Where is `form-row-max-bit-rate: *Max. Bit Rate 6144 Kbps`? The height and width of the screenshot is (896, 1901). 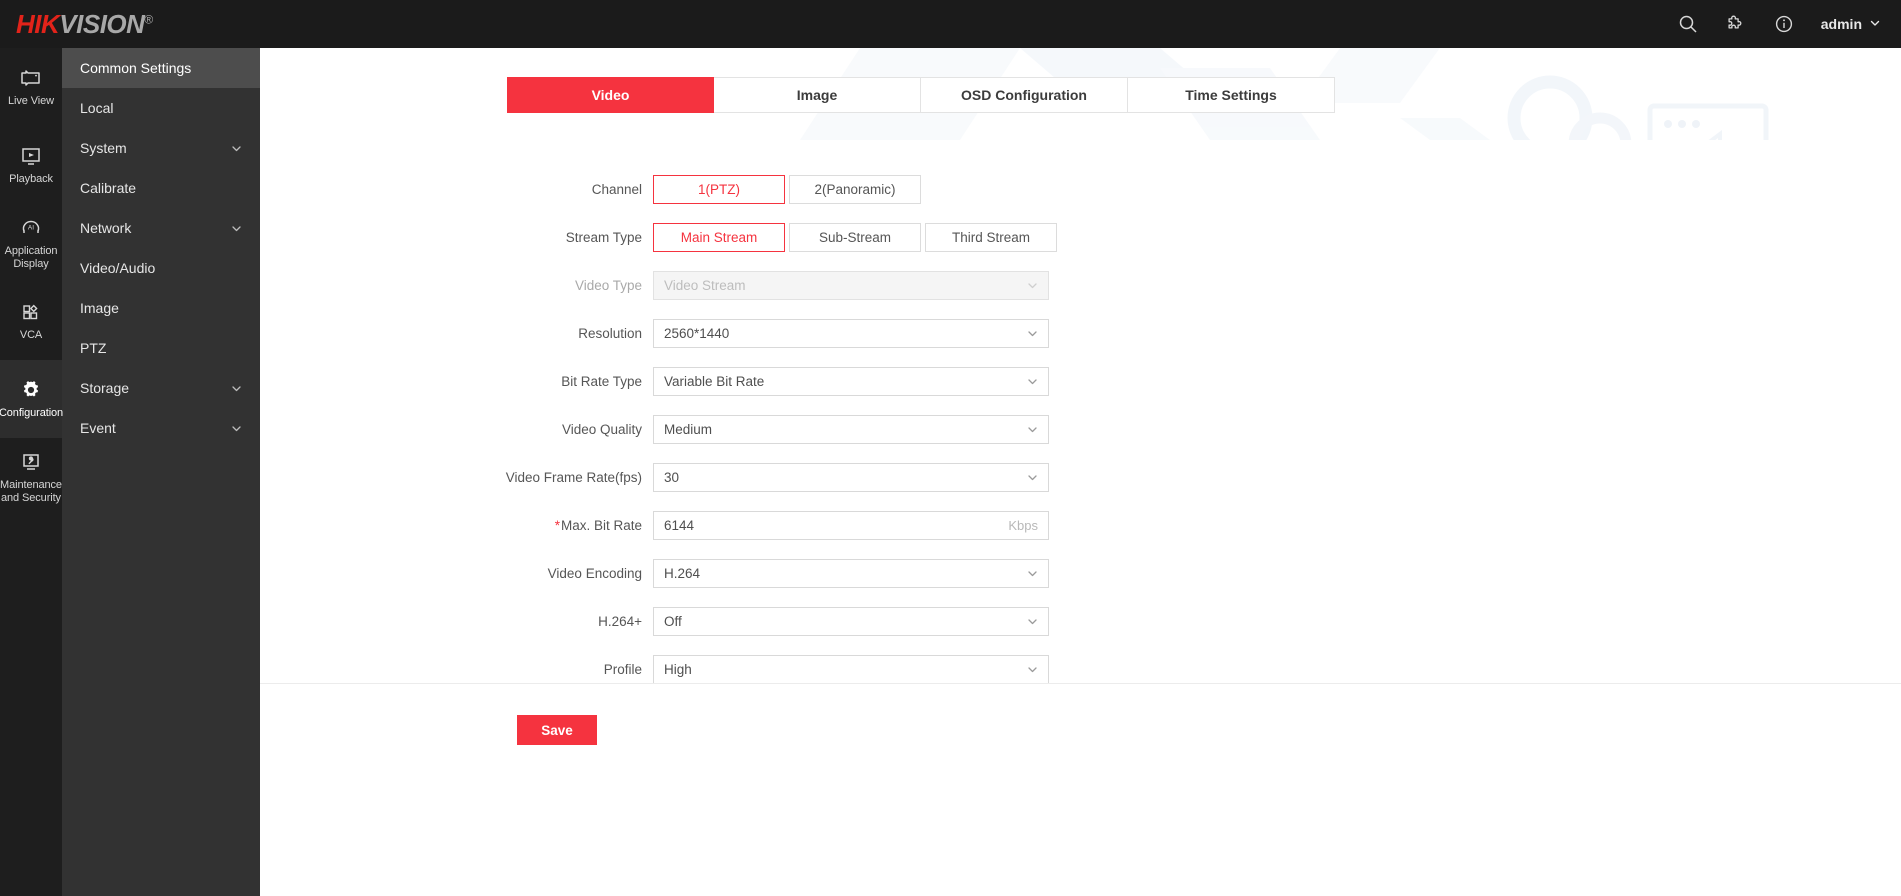
form-row-max-bit-rate: *Max. Bit Rate 6144 Kbps is located at coordinates (1080, 525).